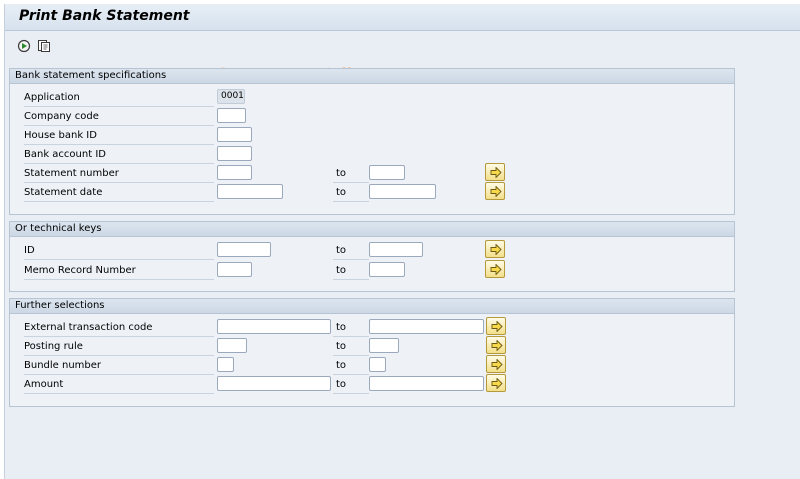 This screenshot has width=800, height=479. I want to click on company-code-input, so click(231, 115).